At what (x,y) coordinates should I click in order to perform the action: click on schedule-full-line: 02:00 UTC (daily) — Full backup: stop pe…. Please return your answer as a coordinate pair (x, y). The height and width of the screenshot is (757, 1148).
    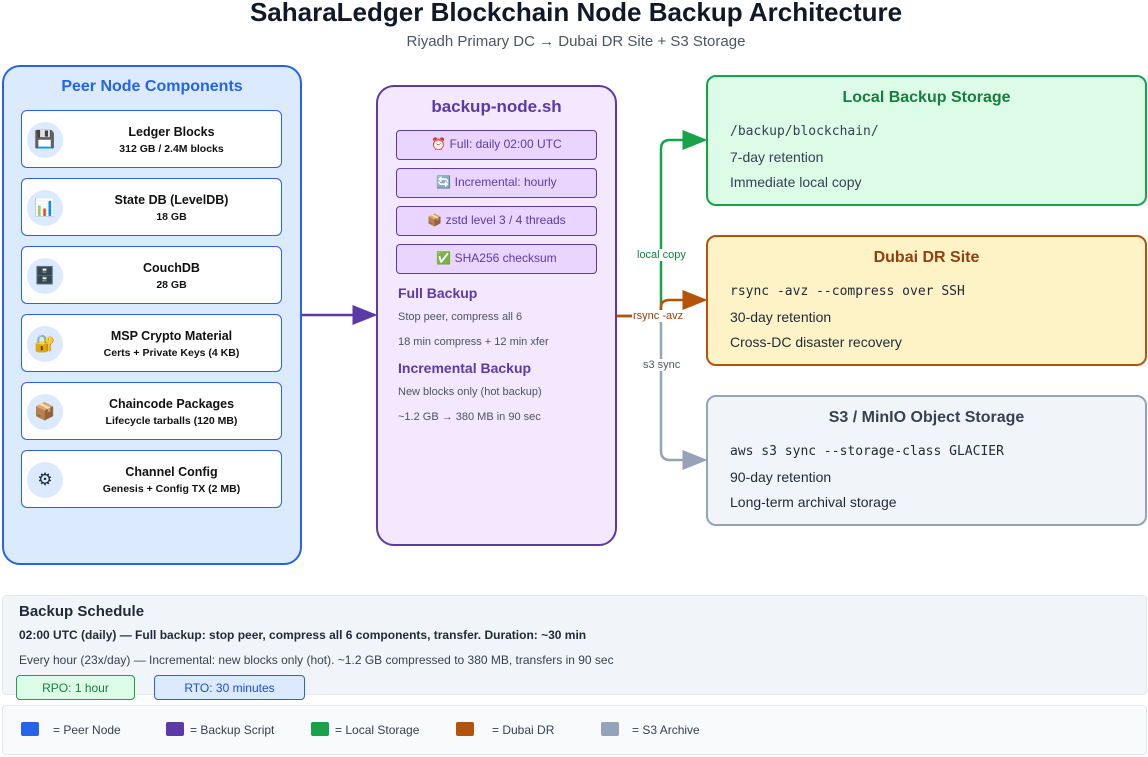
    Looking at the image, I should click on (303, 635).